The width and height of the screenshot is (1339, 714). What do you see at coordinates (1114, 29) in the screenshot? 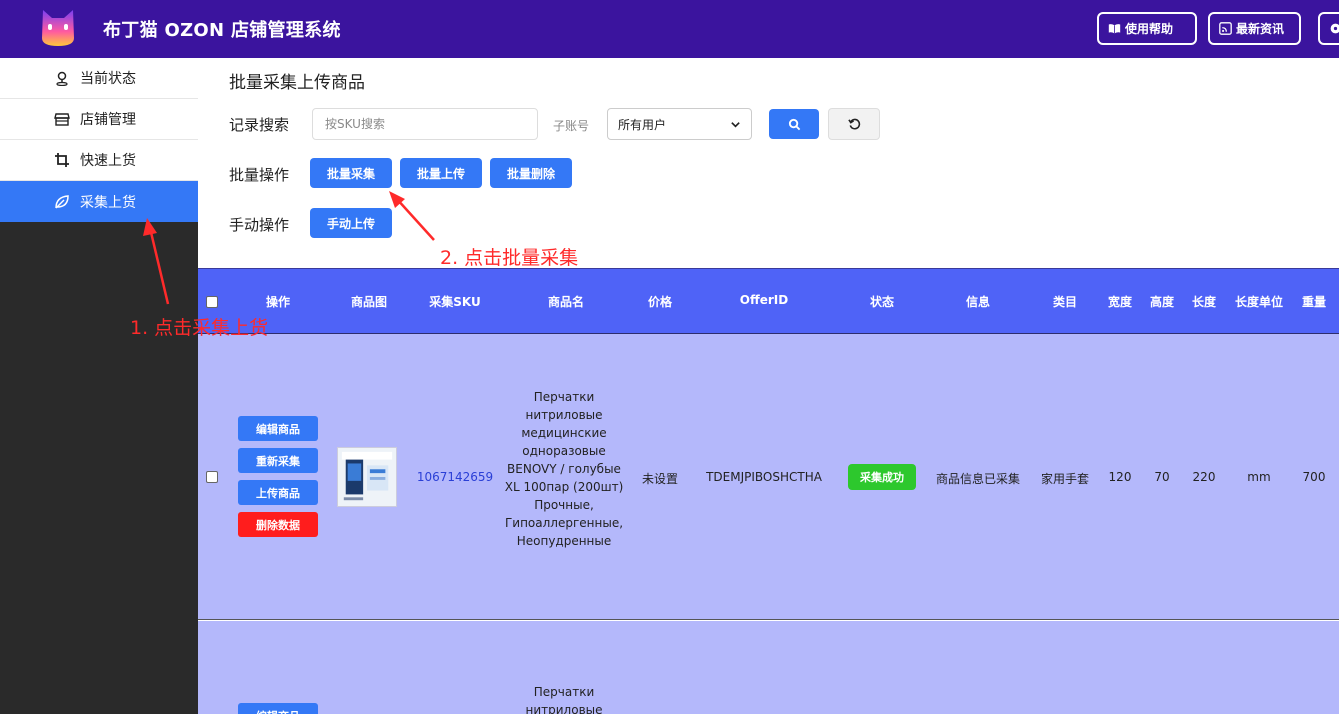
I see `book-icon` at bounding box center [1114, 29].